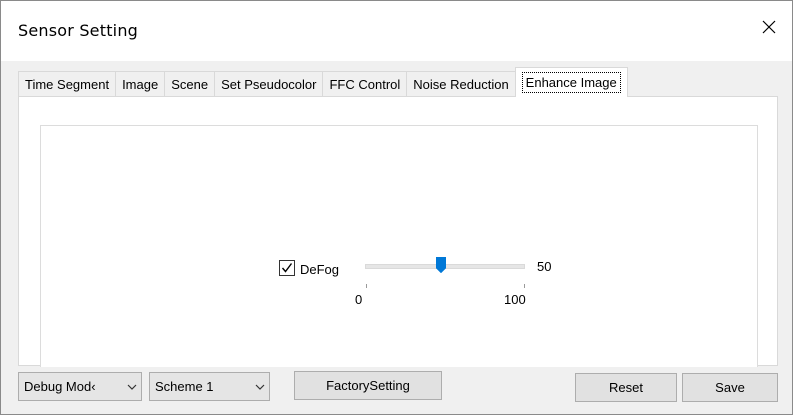  What do you see at coordinates (184, 386) in the screenshot?
I see `scheme-select-value: Scheme 1` at bounding box center [184, 386].